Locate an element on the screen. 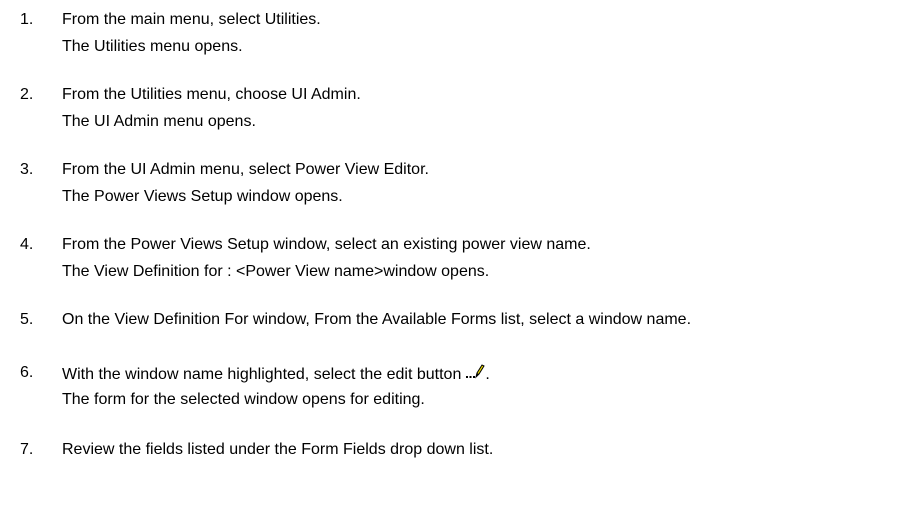  step-result: The Power Views Setup window opens. is located at coordinates (202, 196).